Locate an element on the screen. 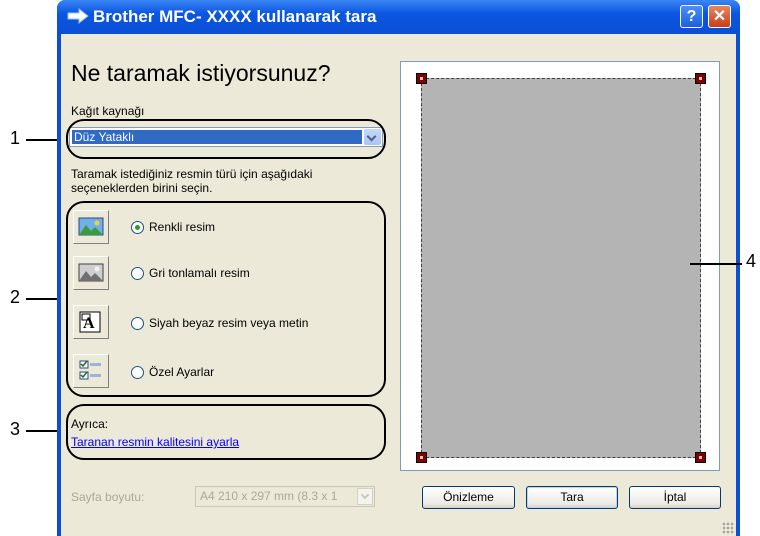 Image resolution: width=760 pixels, height=536 pixels. cancel-button: İptal is located at coordinates (675, 497).